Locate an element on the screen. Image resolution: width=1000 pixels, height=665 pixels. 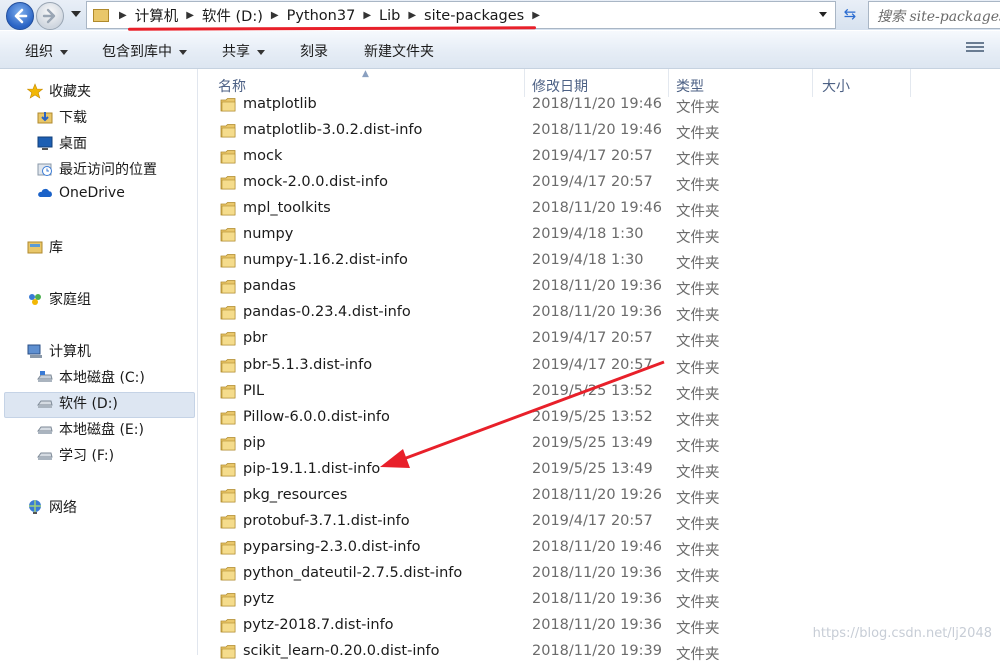
file-date: 2019/4/18 1:30 is located at coordinates (588, 234).